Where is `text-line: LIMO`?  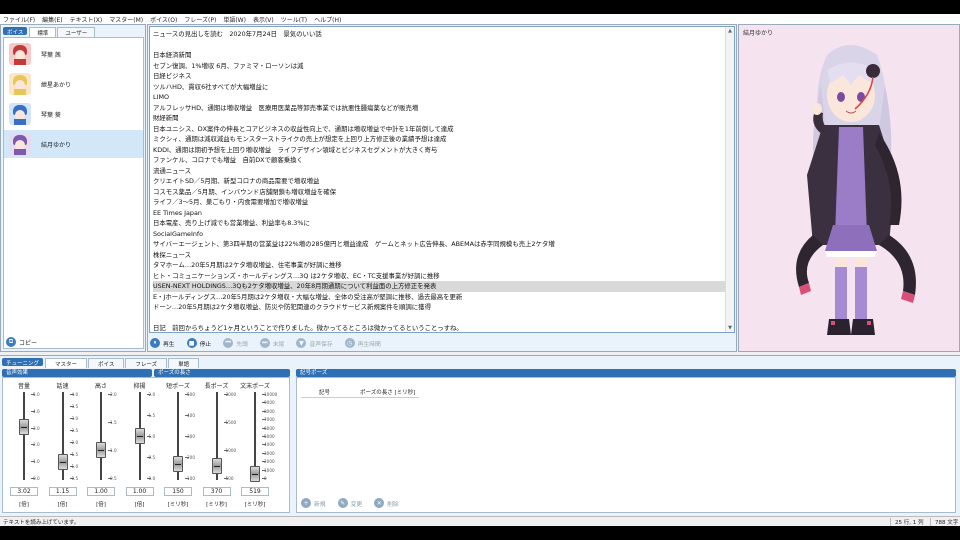
text-line: LIMO is located at coordinates (161, 97).